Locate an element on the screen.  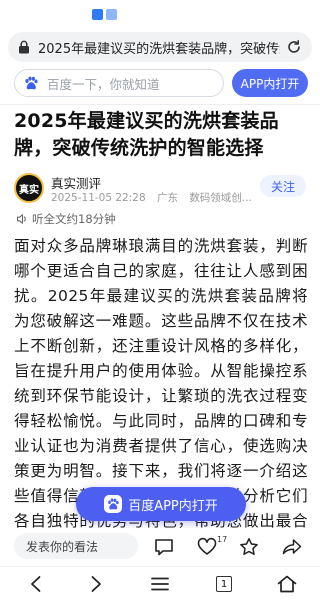
like-icon is located at coordinates (207, 547).